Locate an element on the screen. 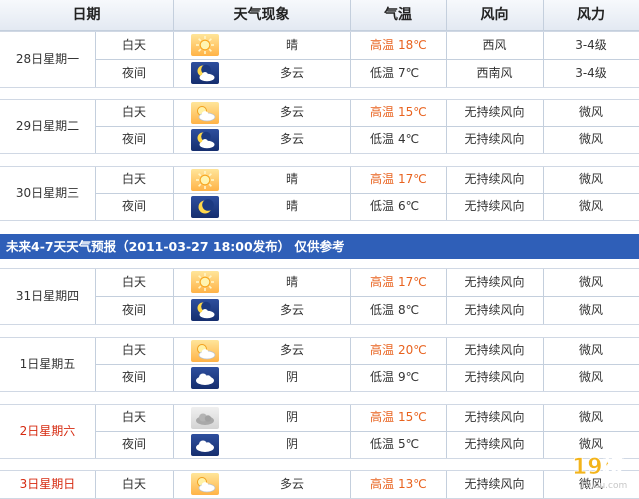  column-divider is located at coordinates (173, 484).